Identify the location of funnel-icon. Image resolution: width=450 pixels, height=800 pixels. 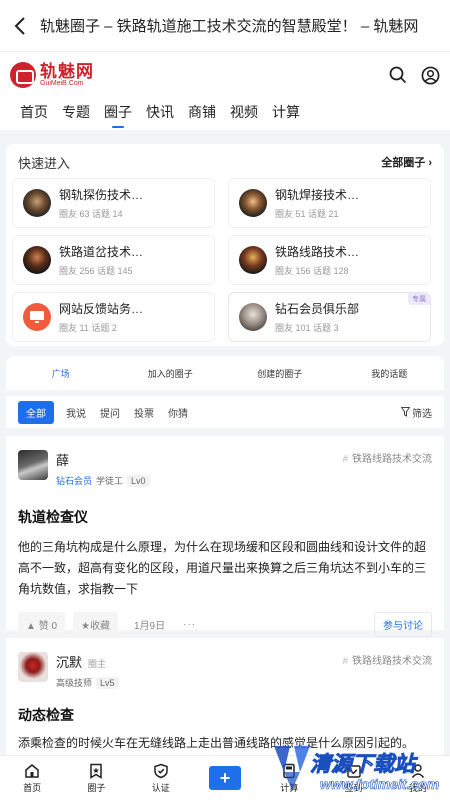
(405, 412).